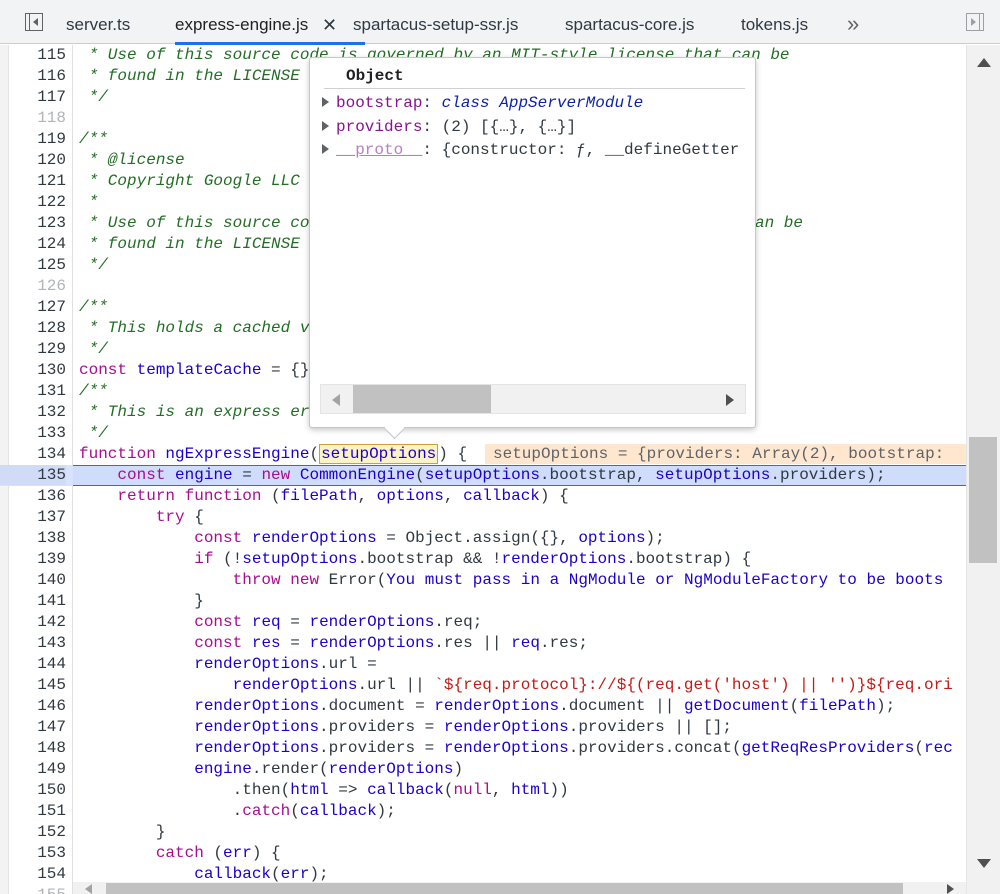 This screenshot has width=1000, height=894. Describe the element at coordinates (33, 664) in the screenshot. I see `line-number: 144` at that location.